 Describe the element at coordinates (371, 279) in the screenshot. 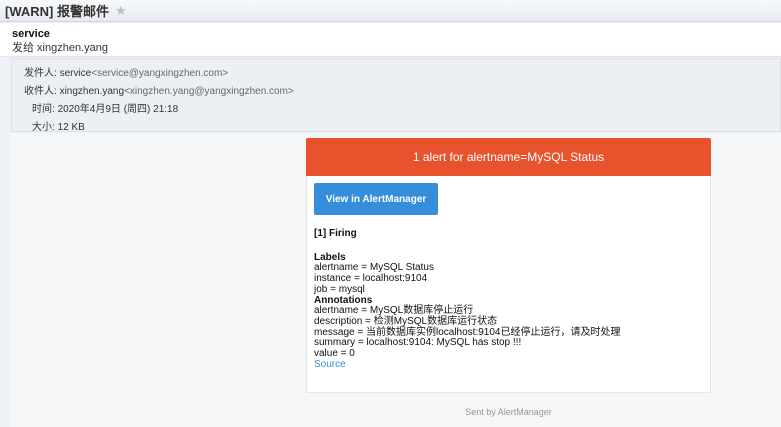

I see `label-line: instance = localhost:9104` at that location.